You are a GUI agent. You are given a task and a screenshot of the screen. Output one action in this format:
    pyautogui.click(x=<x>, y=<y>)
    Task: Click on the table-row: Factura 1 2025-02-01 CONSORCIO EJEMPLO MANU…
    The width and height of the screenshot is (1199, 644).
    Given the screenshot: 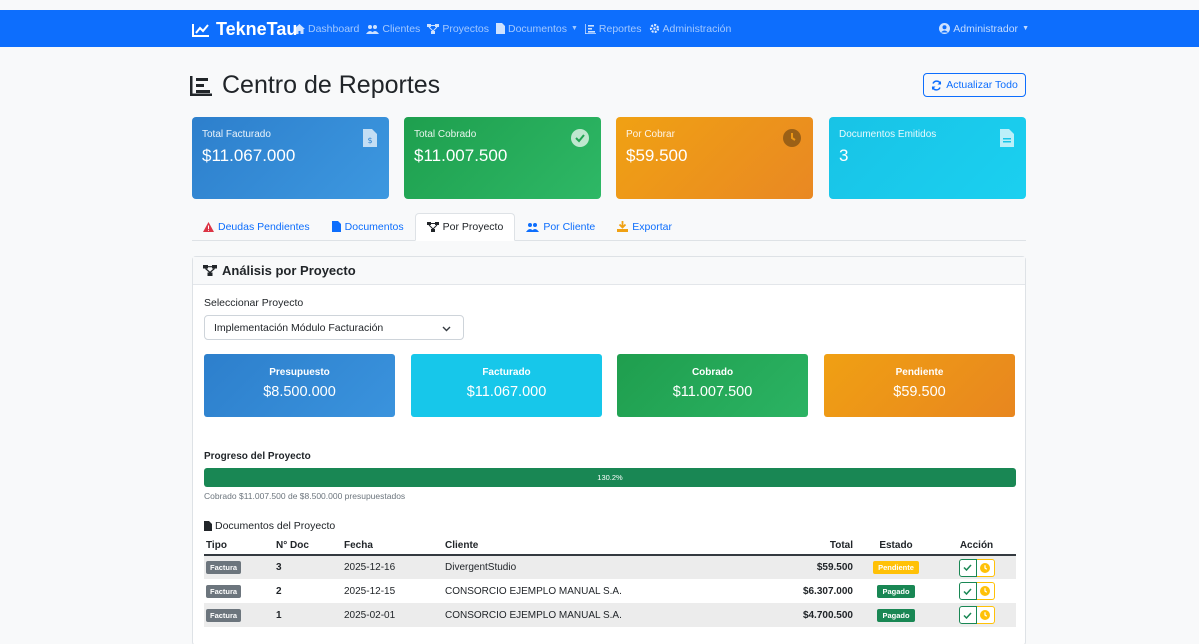 What is the action you would take?
    pyautogui.click(x=610, y=615)
    